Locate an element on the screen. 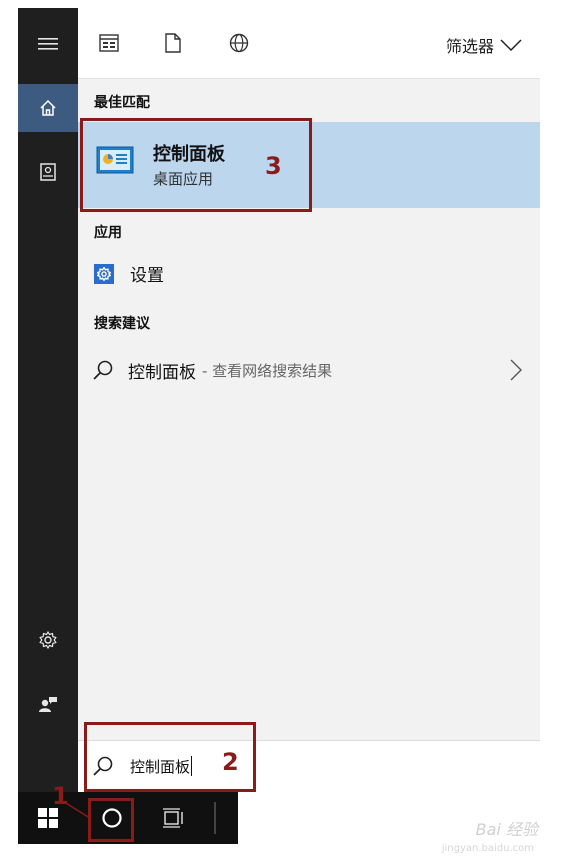 The image size is (564, 864). task-view-button is located at coordinates (173, 818).